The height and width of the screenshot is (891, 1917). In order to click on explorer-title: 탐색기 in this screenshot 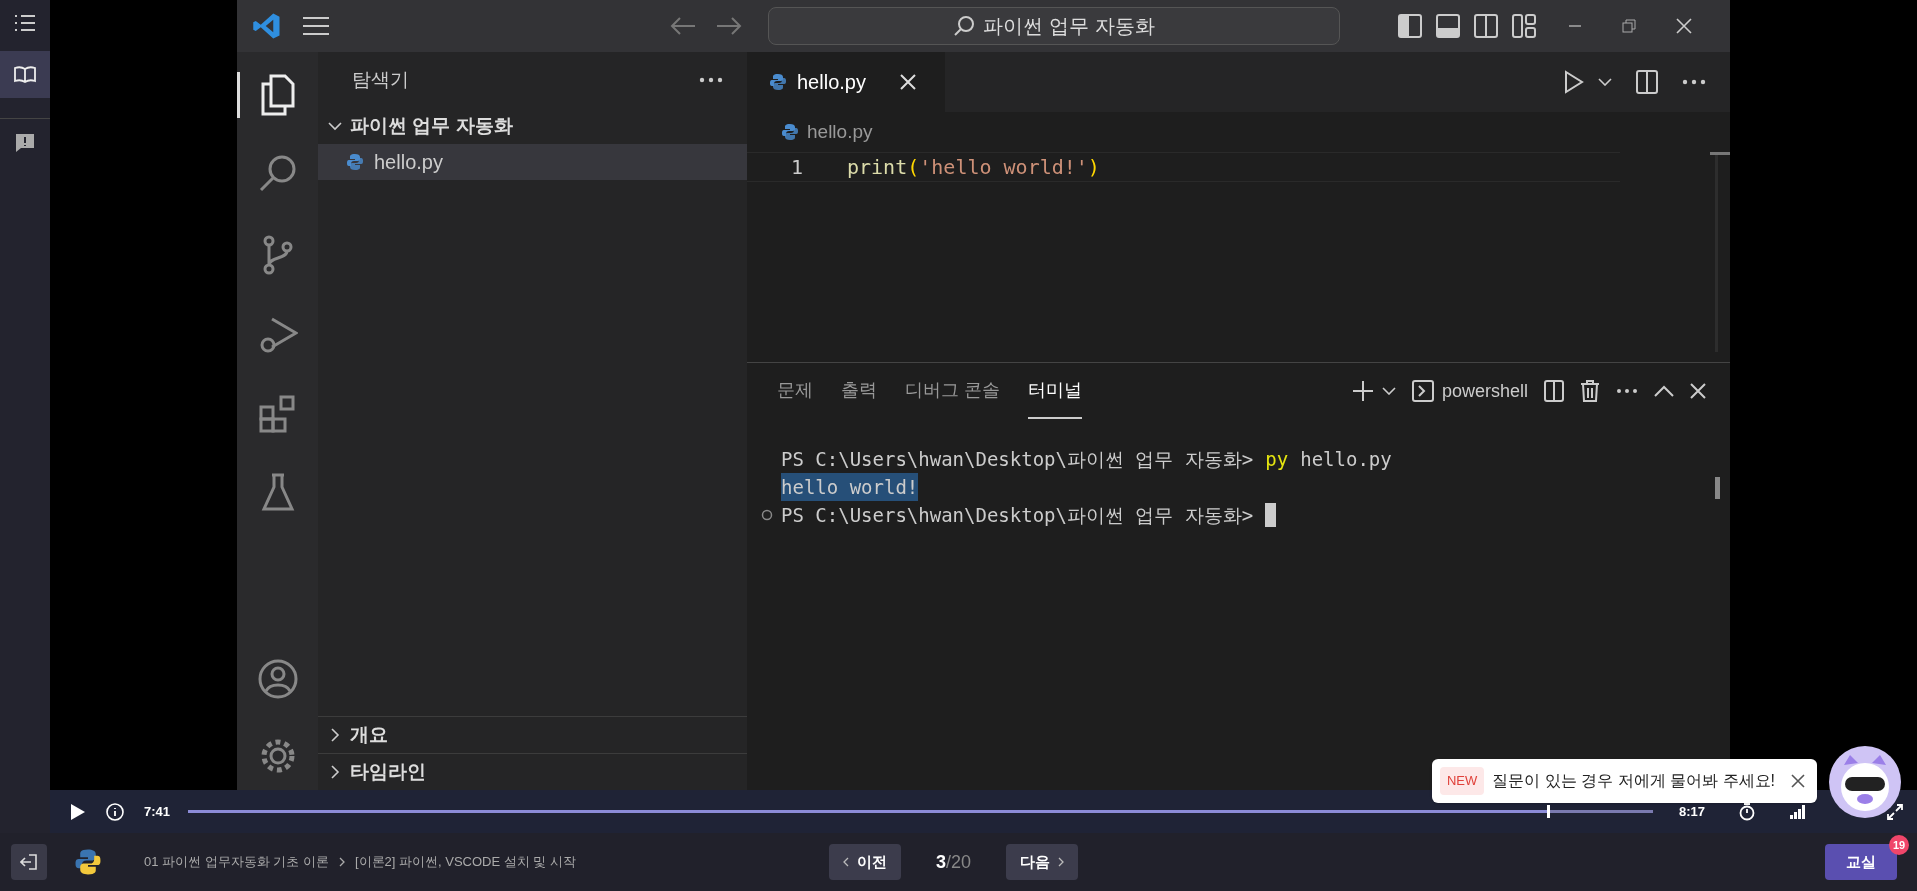, I will do `click(380, 79)`.